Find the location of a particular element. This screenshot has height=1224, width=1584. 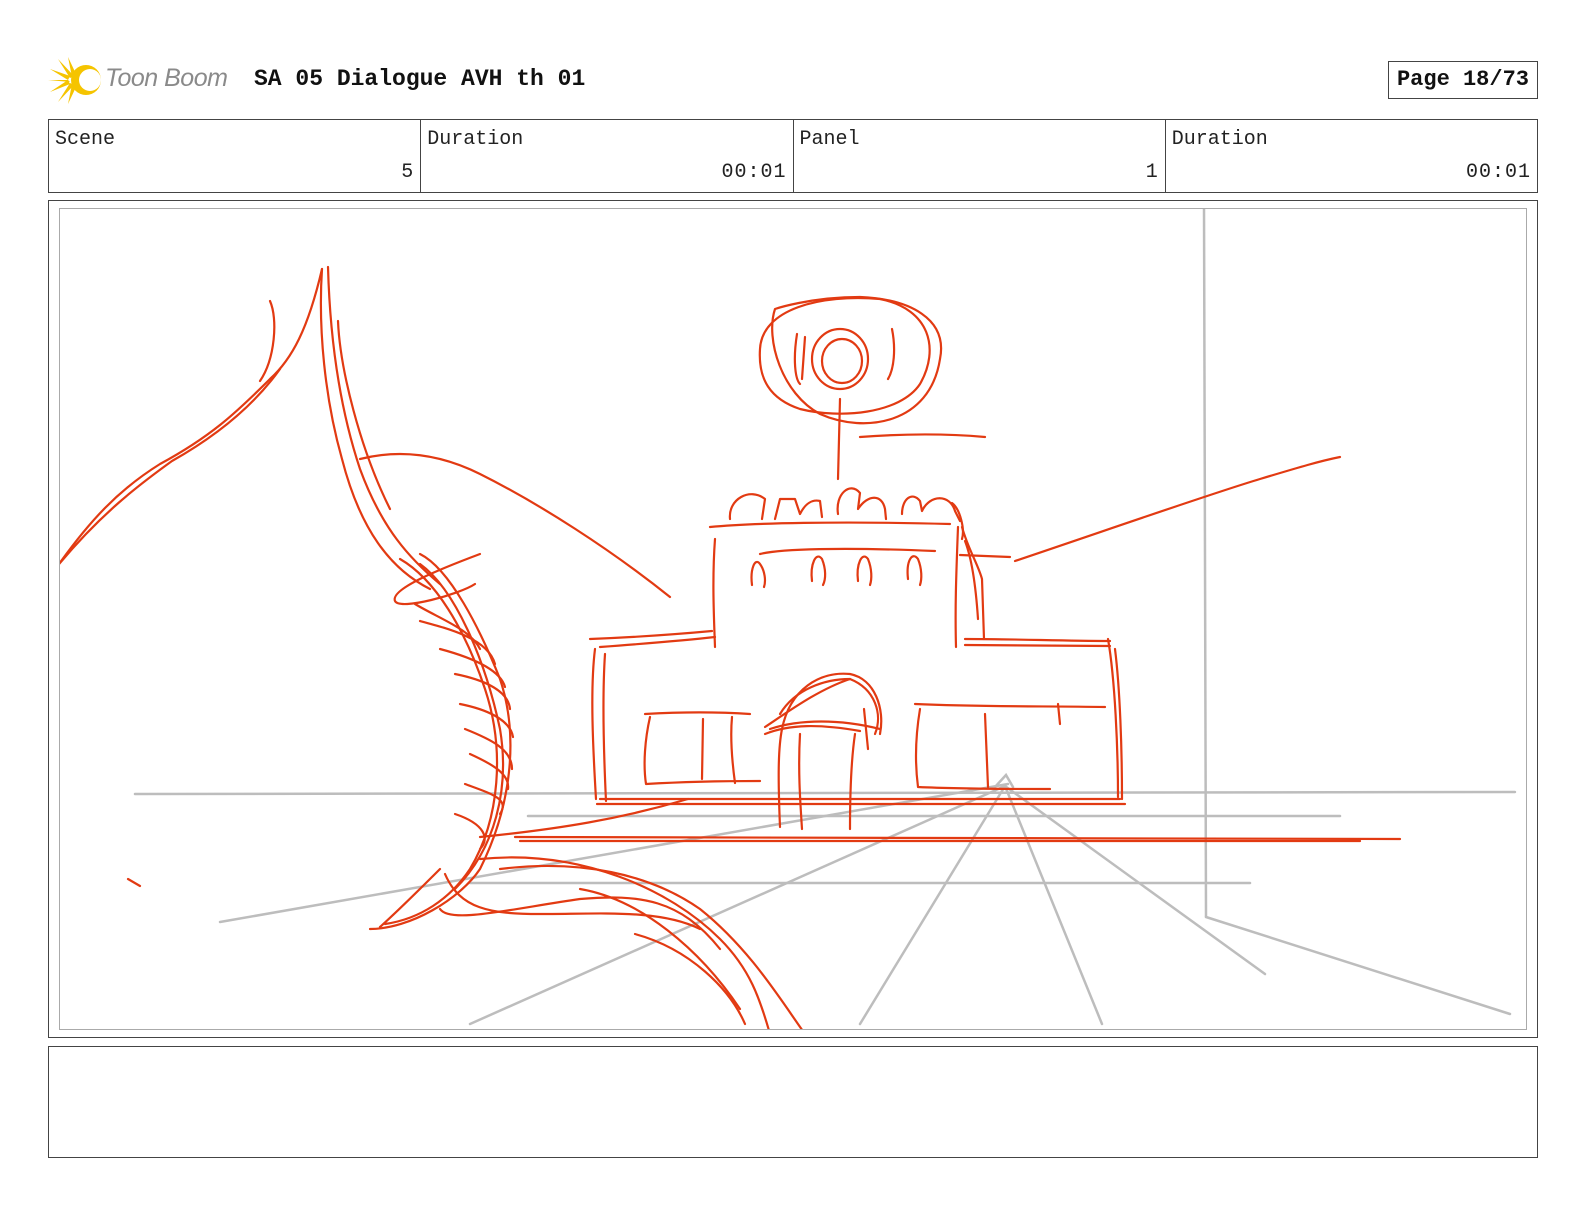

panel-duration-value: 00:01 is located at coordinates (1498, 172).